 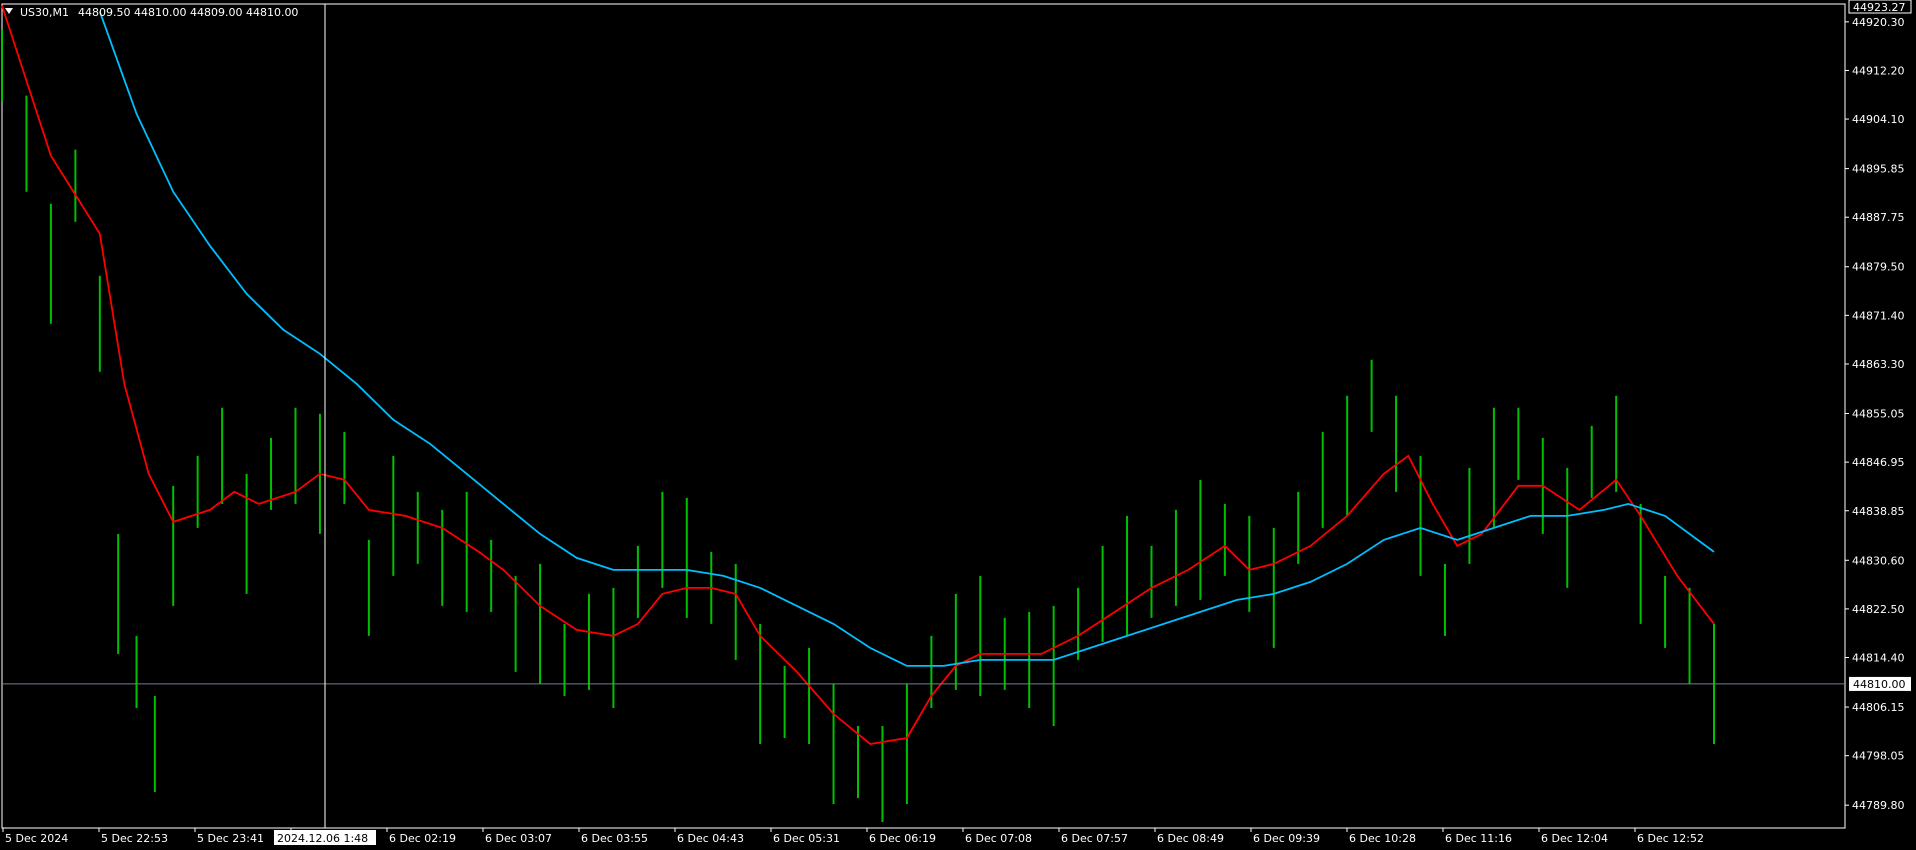 I want to click on time-tick-label: 6 Dec 12:04, so click(x=1574, y=838).